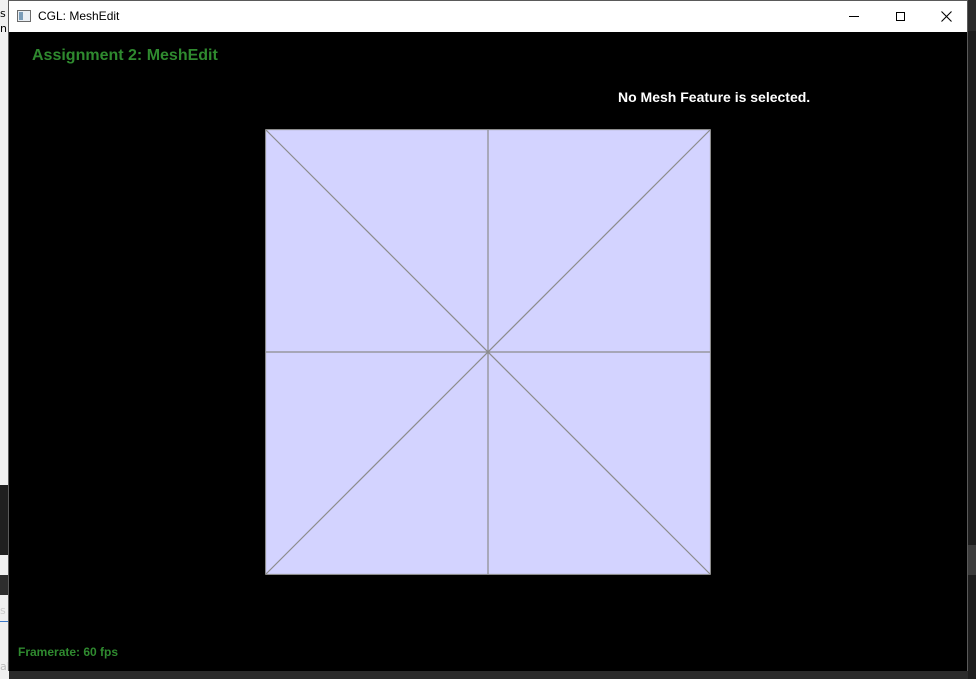 The image size is (976, 679). Describe the element at coordinates (488, 16) in the screenshot. I see `title-bar: CGL: MeshEdit` at that location.